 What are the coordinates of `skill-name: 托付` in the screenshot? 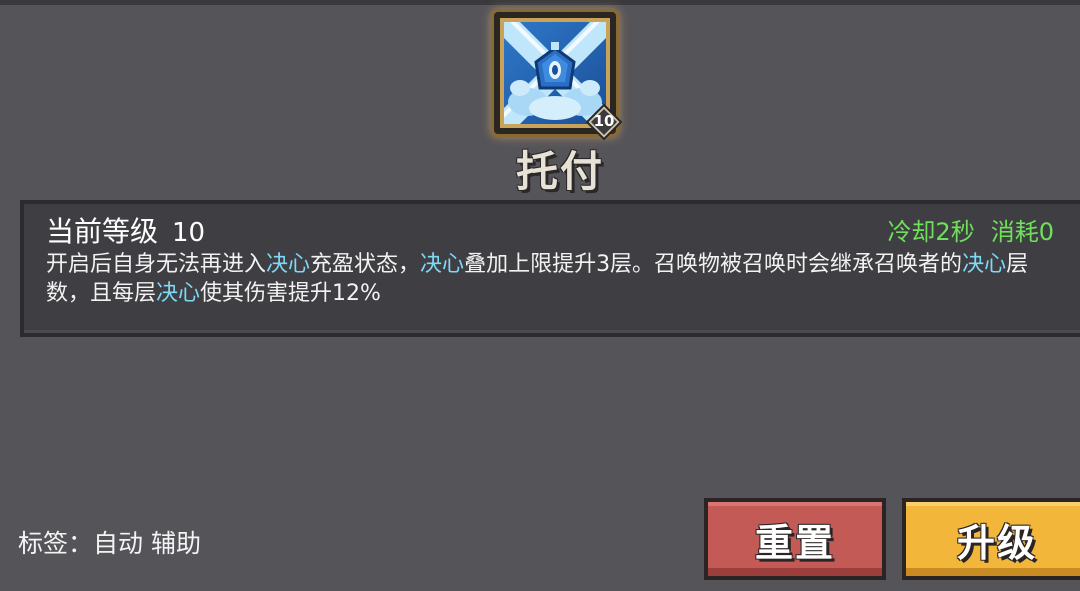 It's located at (559, 171).